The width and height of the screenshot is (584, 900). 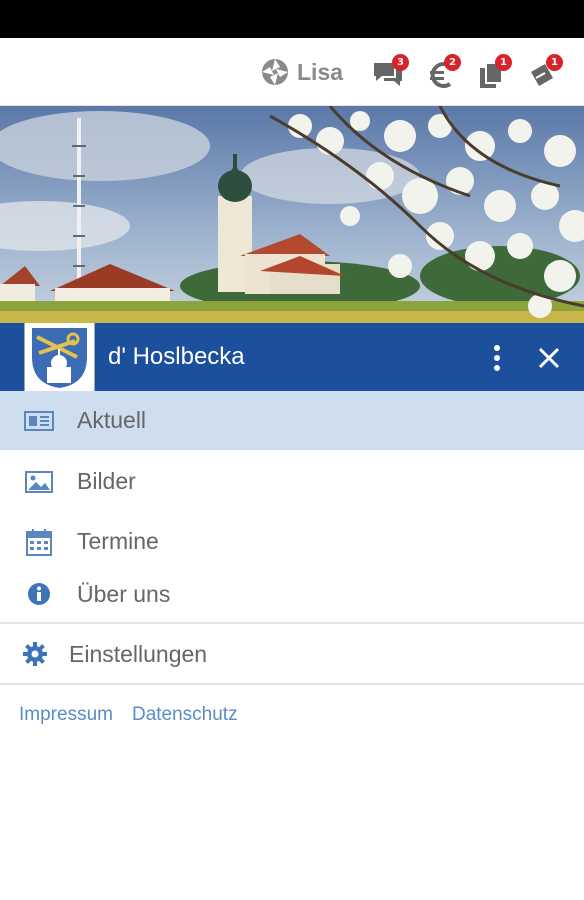 What do you see at coordinates (275, 72) in the screenshot?
I see `user-logo-icon` at bounding box center [275, 72].